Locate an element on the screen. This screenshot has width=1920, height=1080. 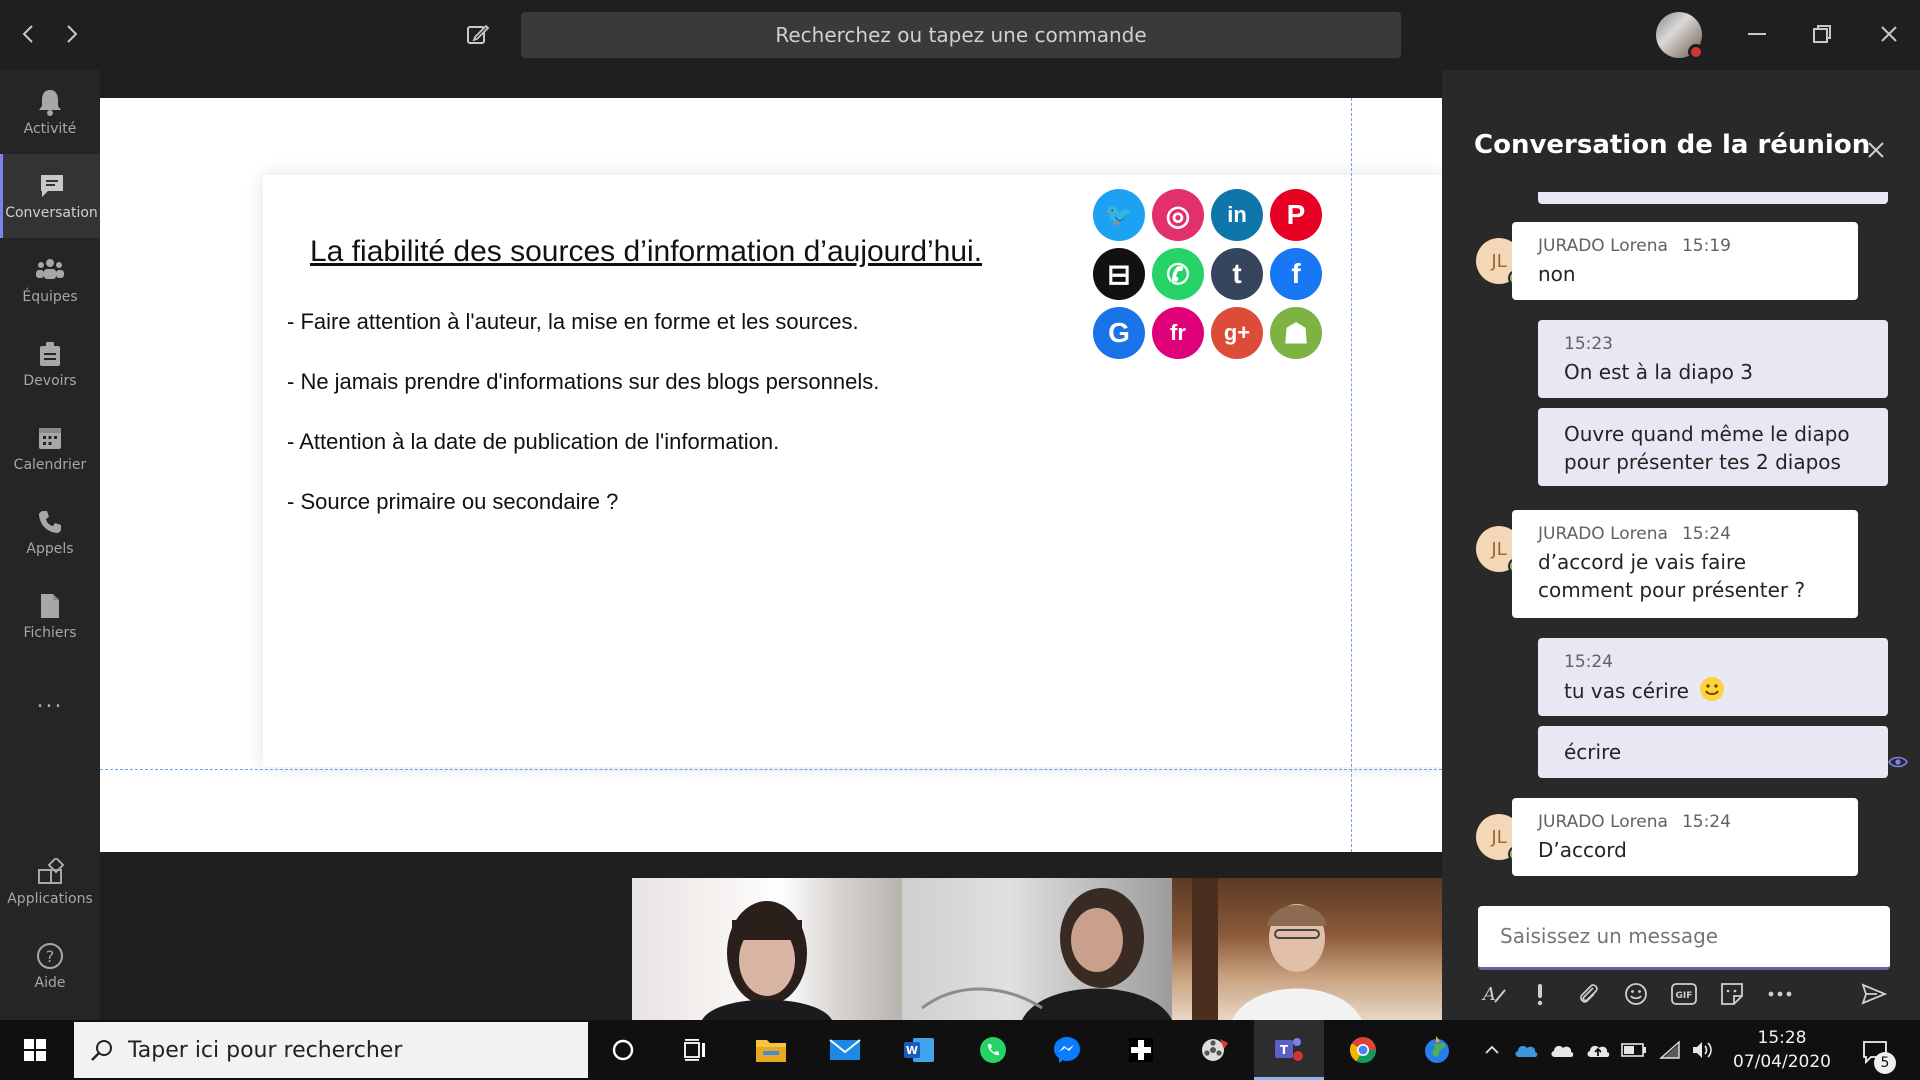
chat-message-own: écrire is located at coordinates (1713, 752).